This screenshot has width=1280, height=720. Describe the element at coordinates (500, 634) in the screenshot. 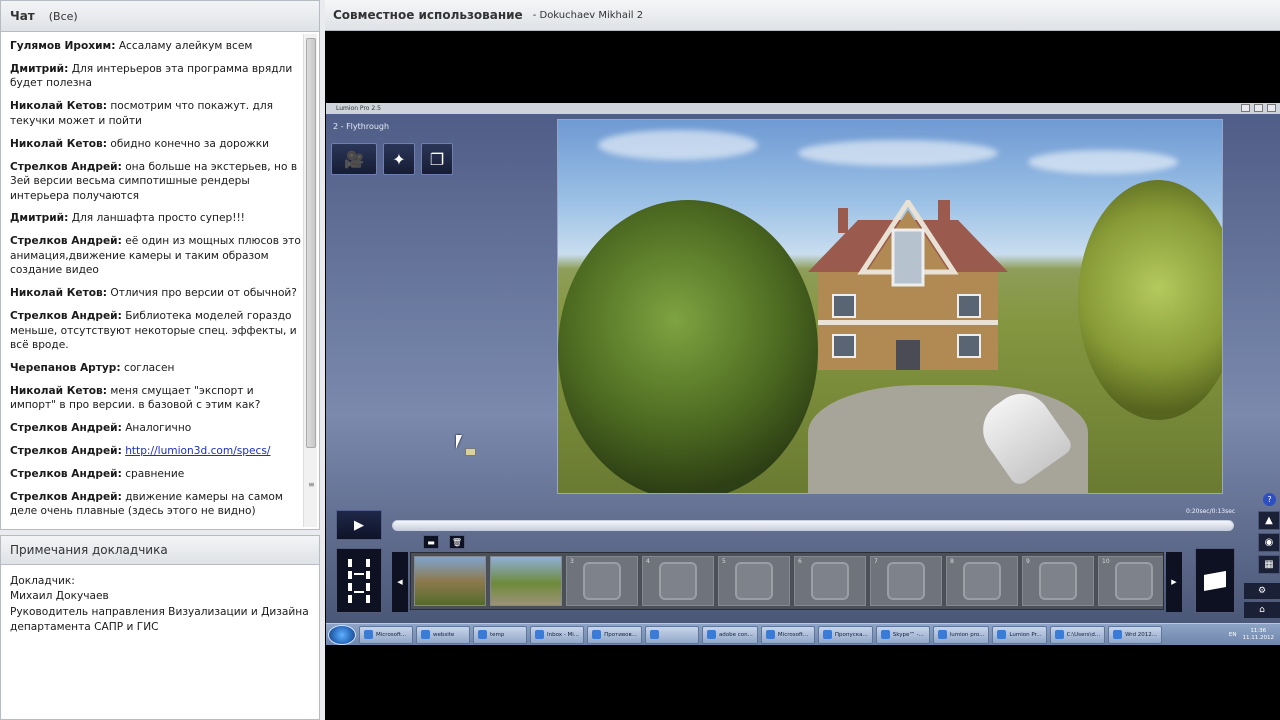

I see `taskbar-item: temp` at that location.